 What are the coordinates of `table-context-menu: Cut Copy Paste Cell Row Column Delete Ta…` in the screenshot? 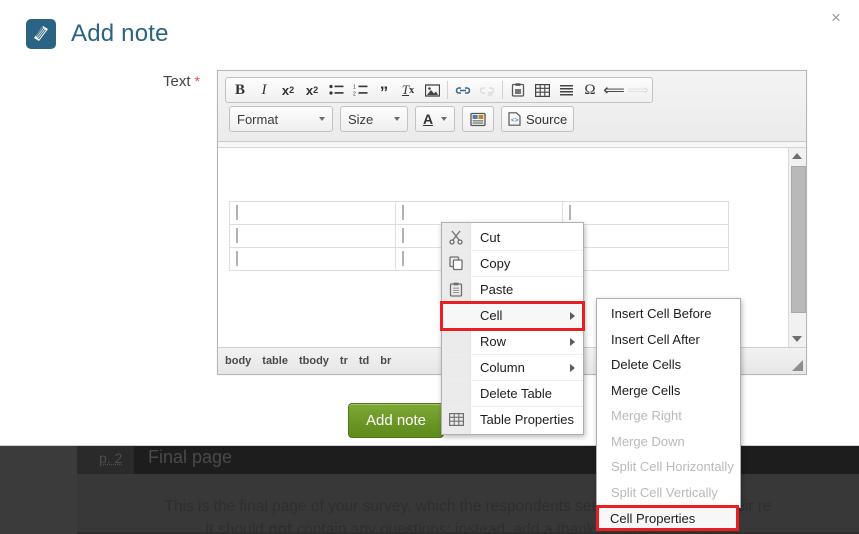 It's located at (512, 328).